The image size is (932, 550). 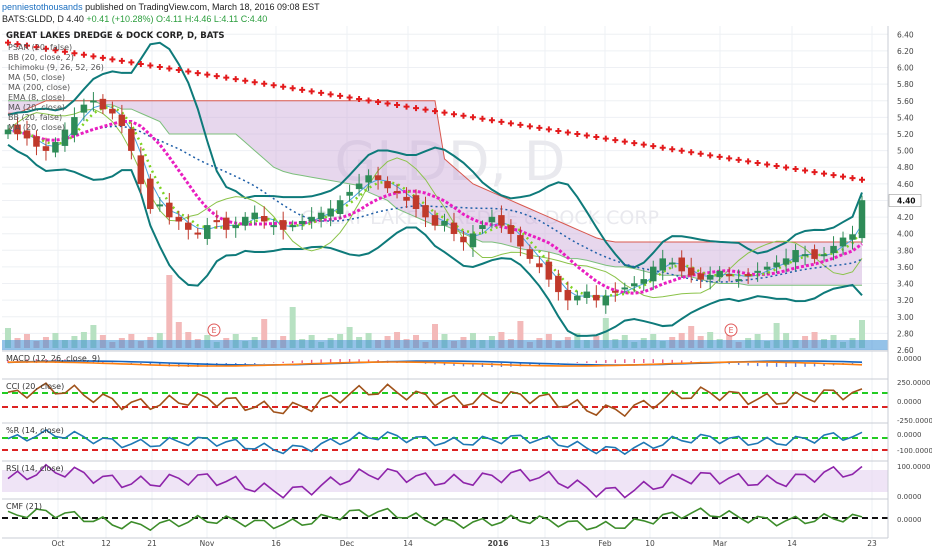 What do you see at coordinates (106, 543) in the screenshot?
I see `time-axis-tick: 12` at bounding box center [106, 543].